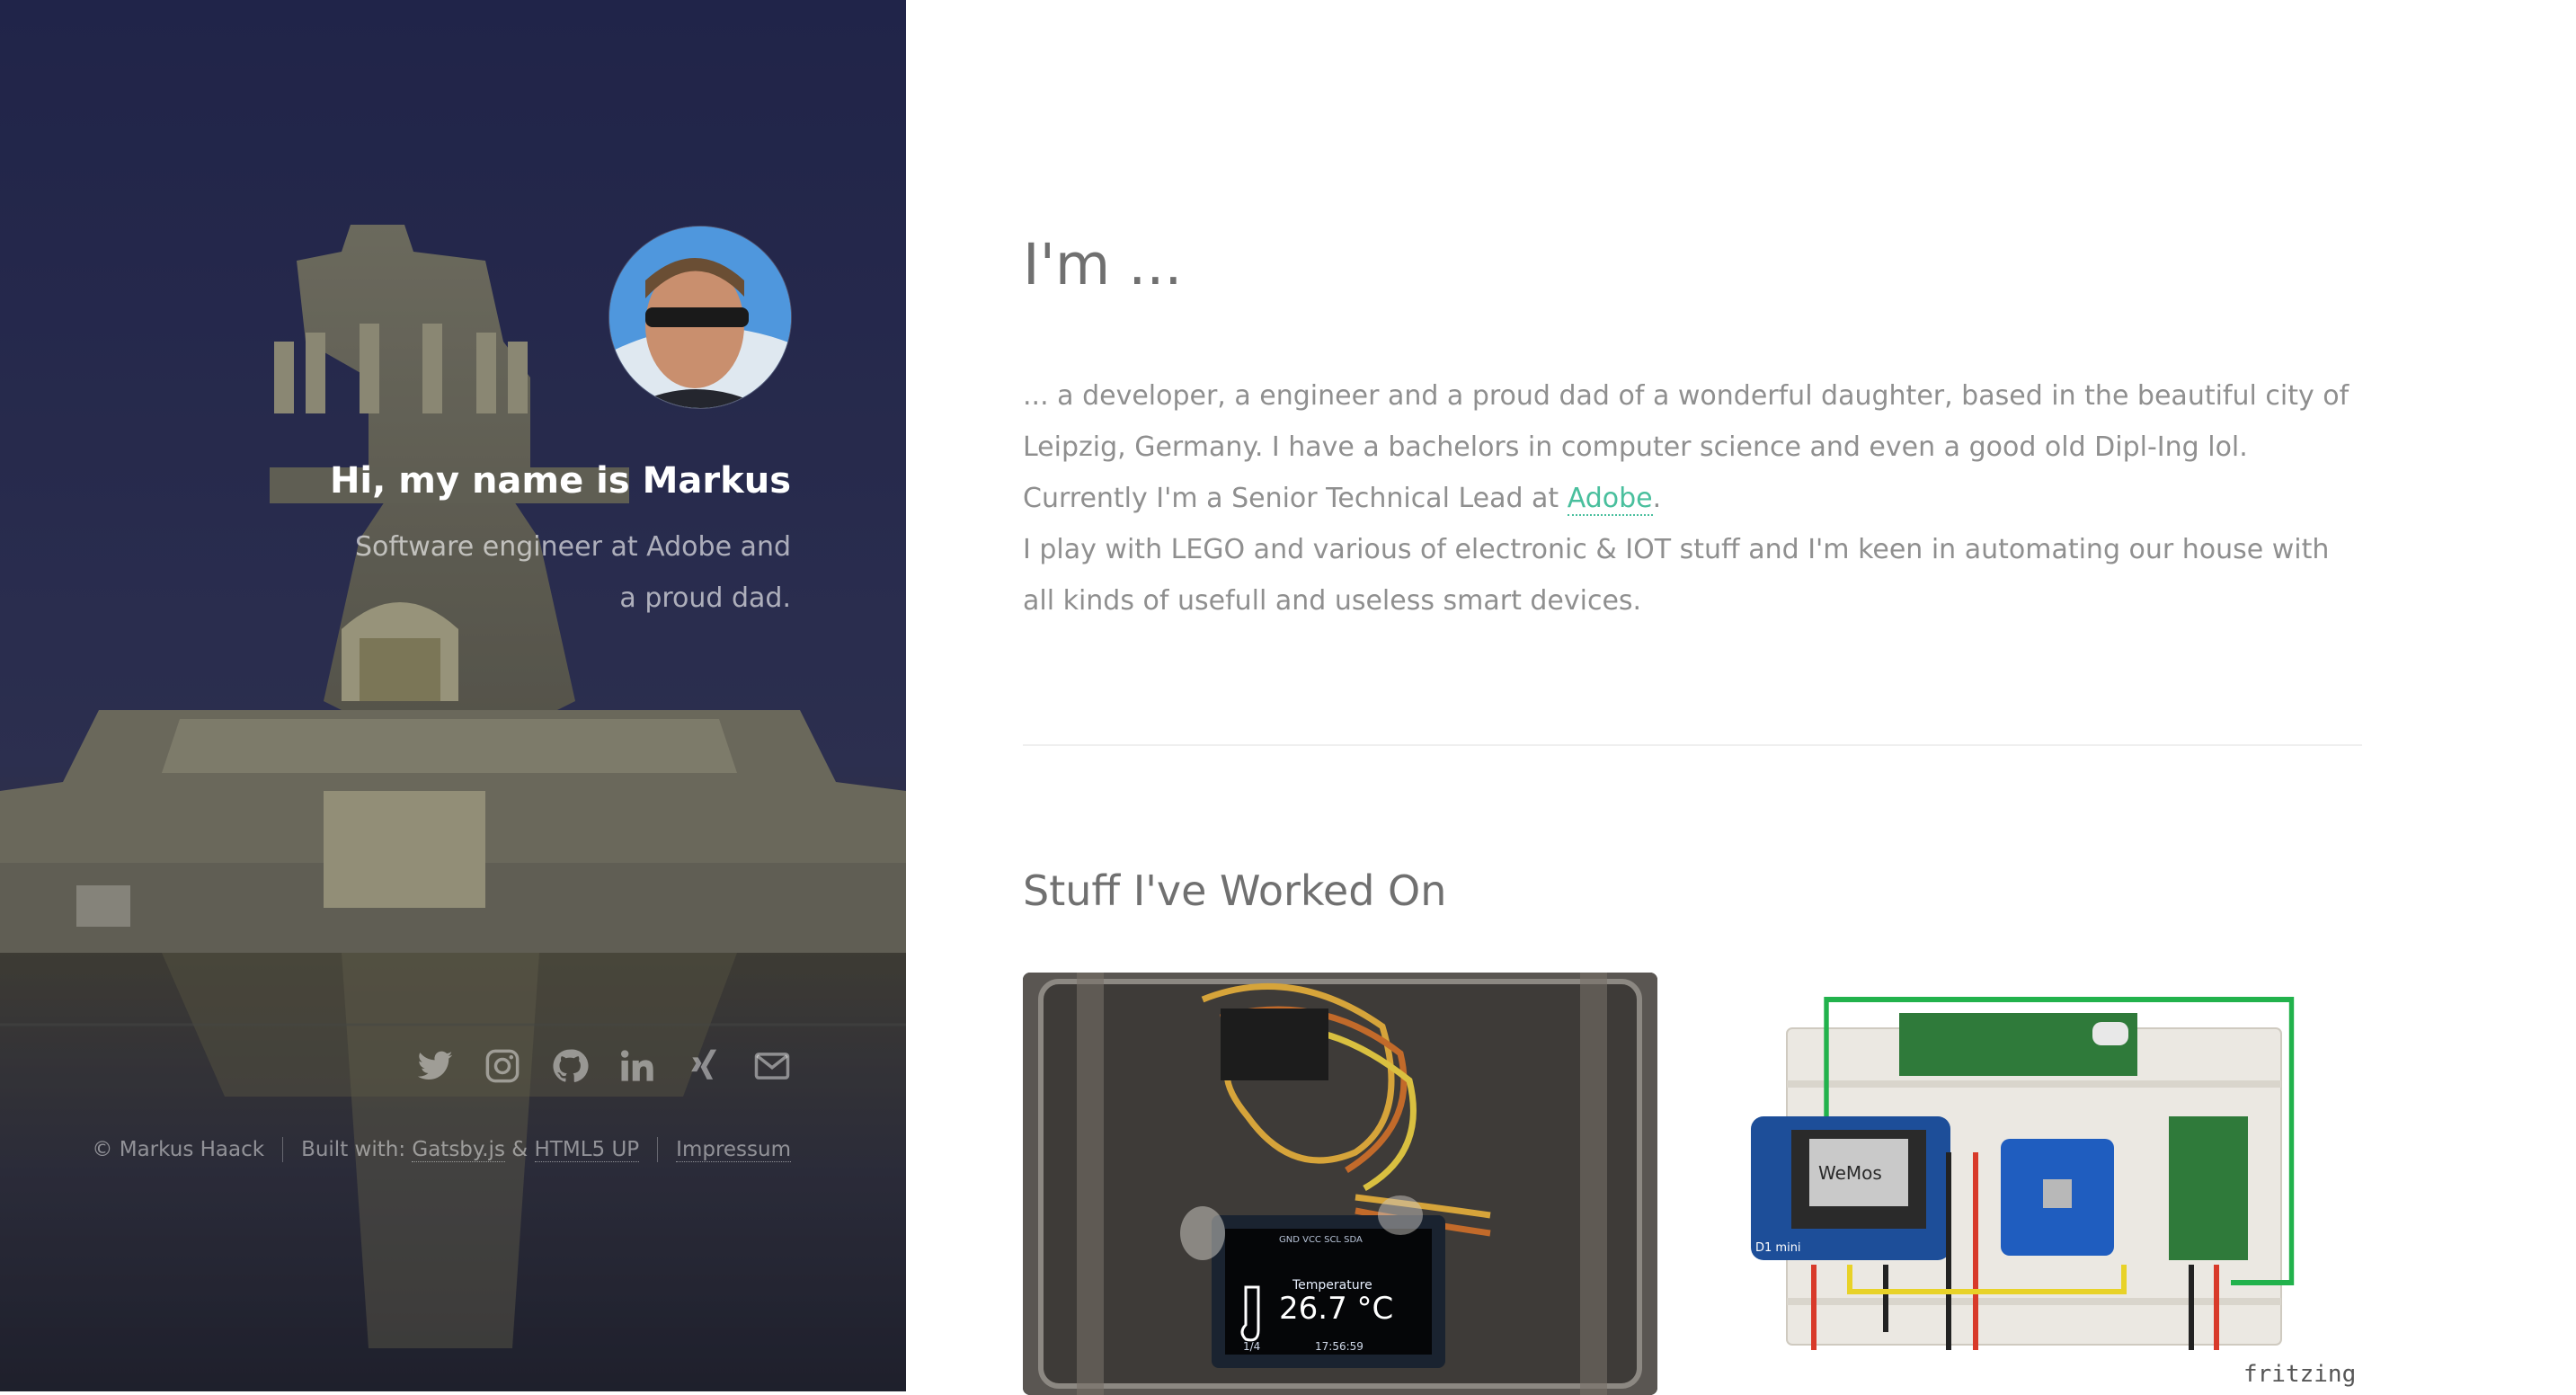  Describe the element at coordinates (458, 1150) in the screenshot. I see `gatsby-link: Gatsby.js` at that location.